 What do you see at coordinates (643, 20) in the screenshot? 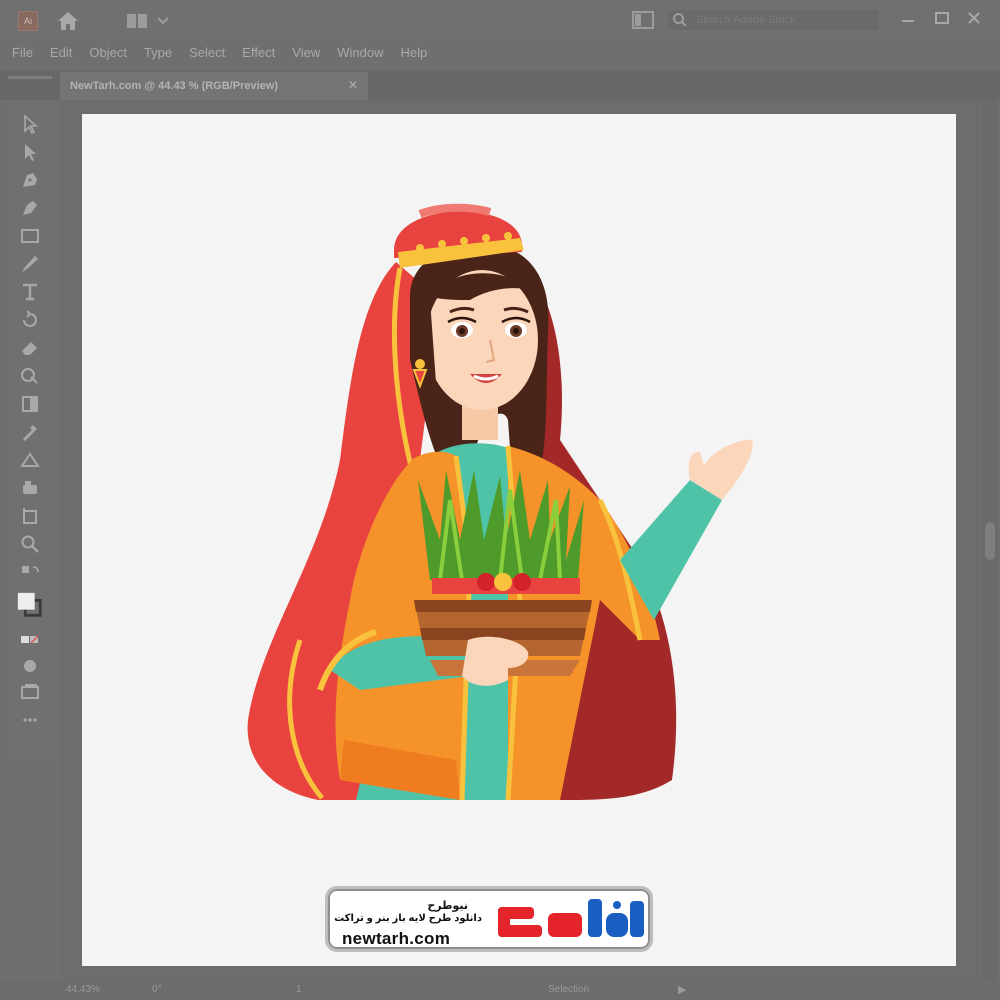
I see `arrange-documents-icon` at bounding box center [643, 20].